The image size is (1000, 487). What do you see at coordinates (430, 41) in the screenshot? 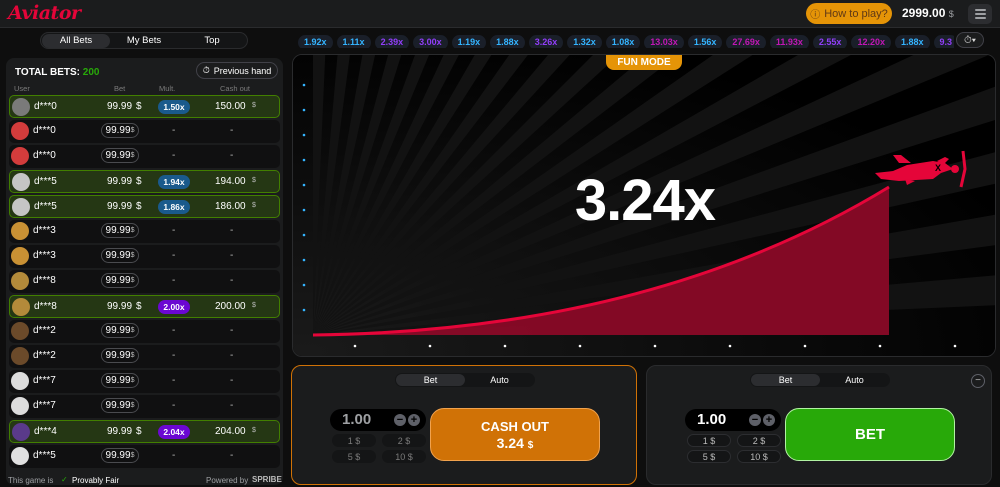
I see `history-multiplier: 3.00x` at bounding box center [430, 41].